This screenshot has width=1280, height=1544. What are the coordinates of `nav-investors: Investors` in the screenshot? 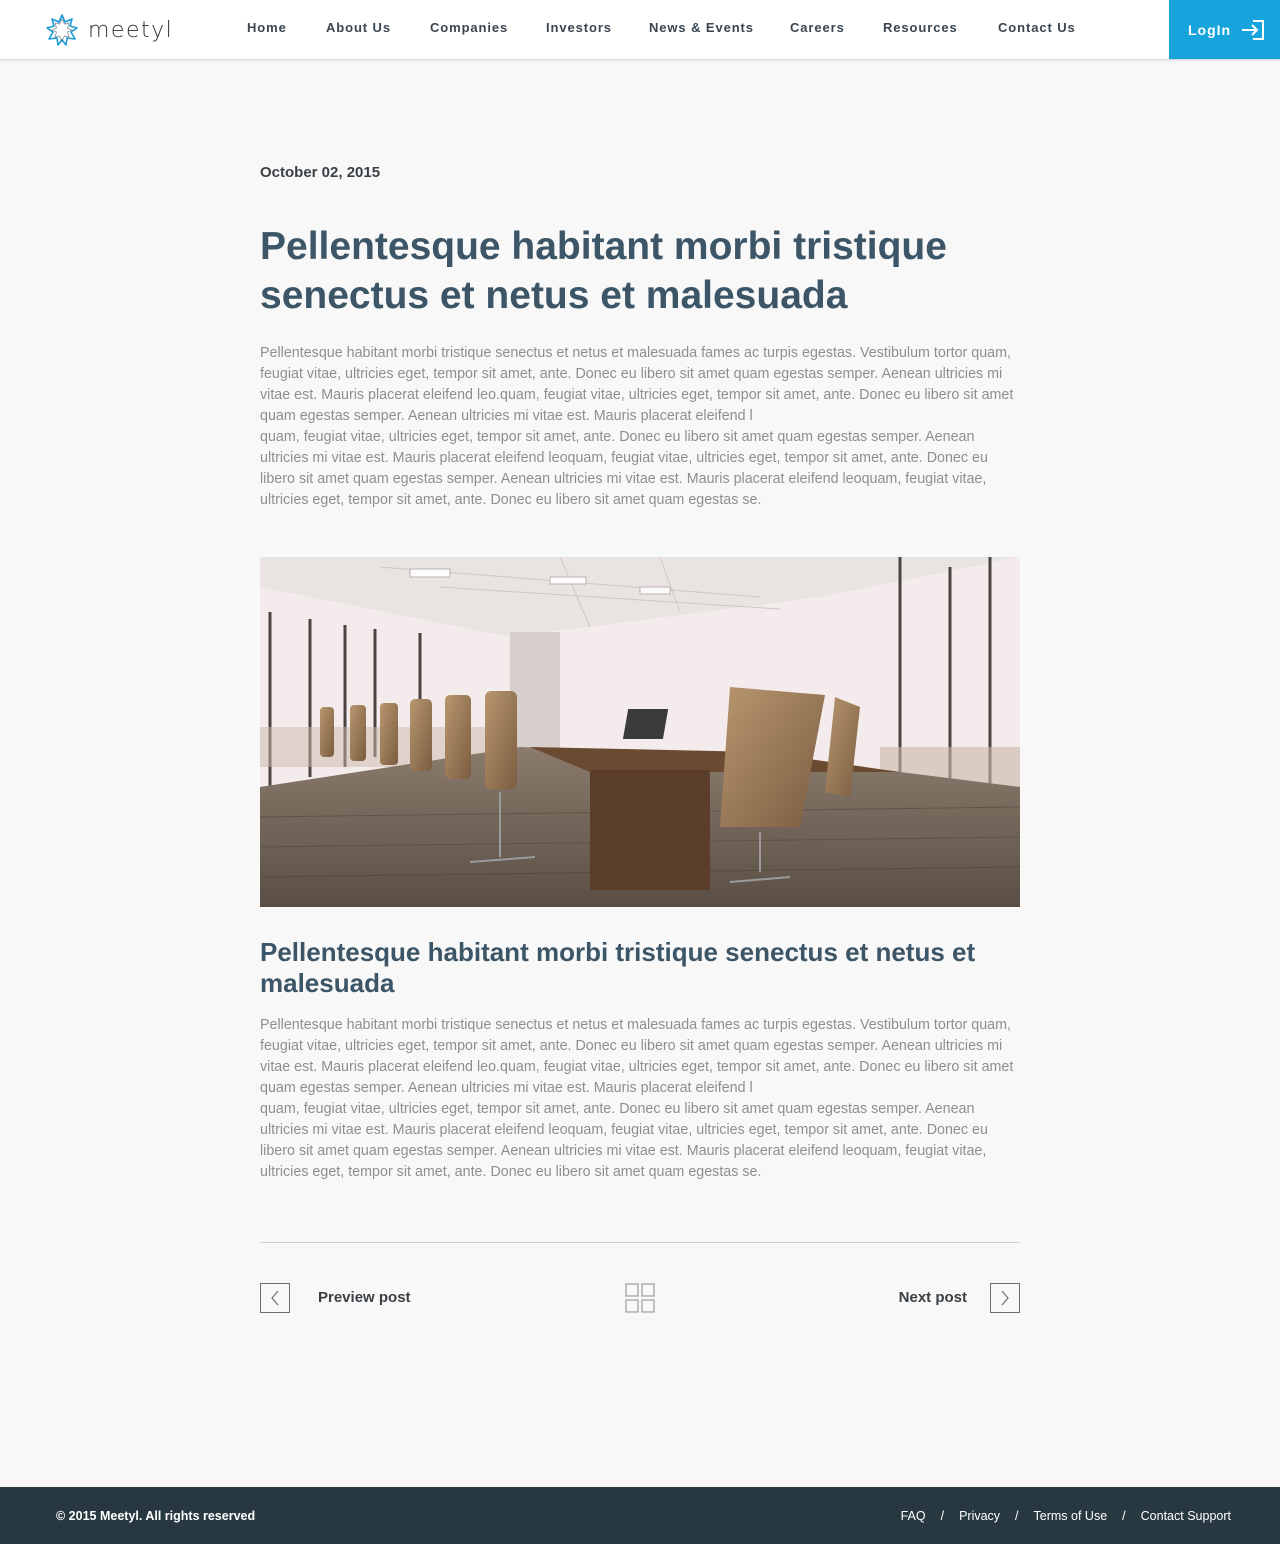 It's located at (579, 27).